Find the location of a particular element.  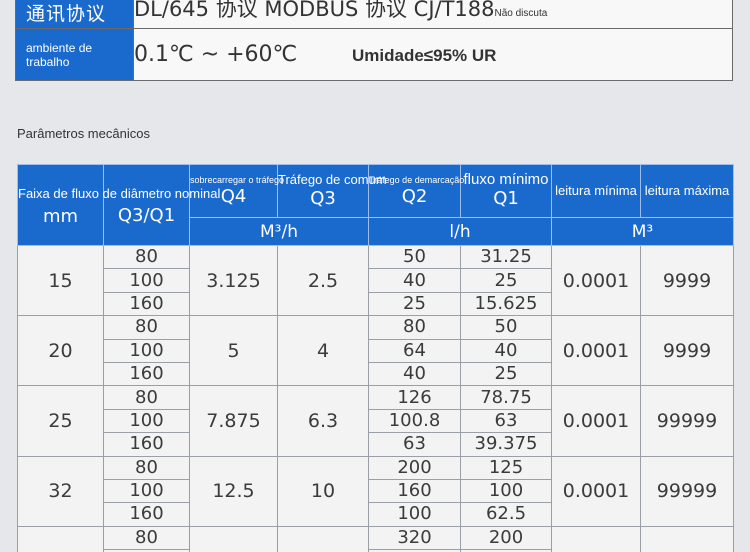

q2-cell: 63 is located at coordinates (414, 444).